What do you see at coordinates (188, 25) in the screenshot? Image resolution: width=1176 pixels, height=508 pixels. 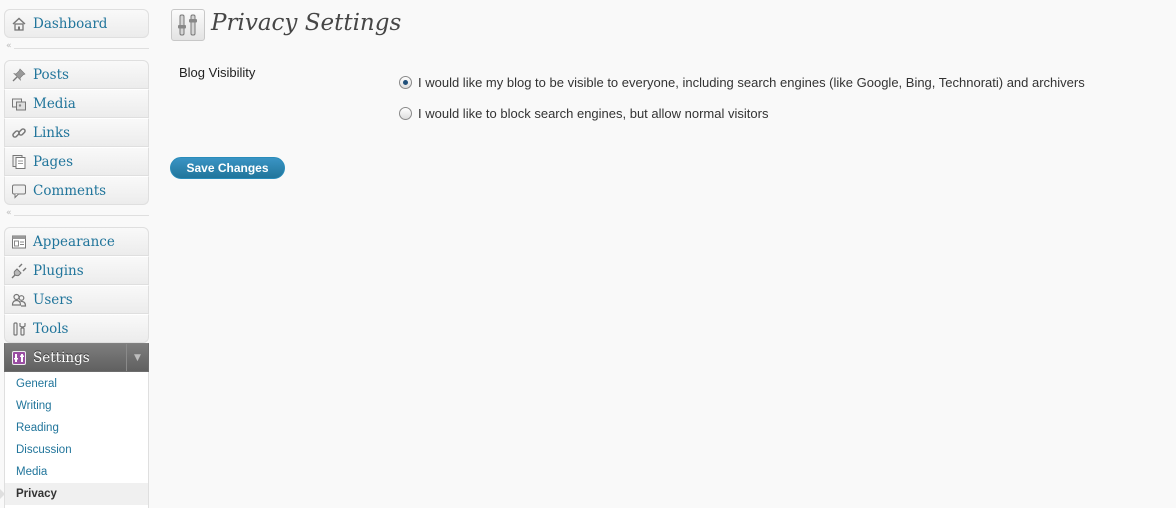 I see `settings-page-icon` at bounding box center [188, 25].